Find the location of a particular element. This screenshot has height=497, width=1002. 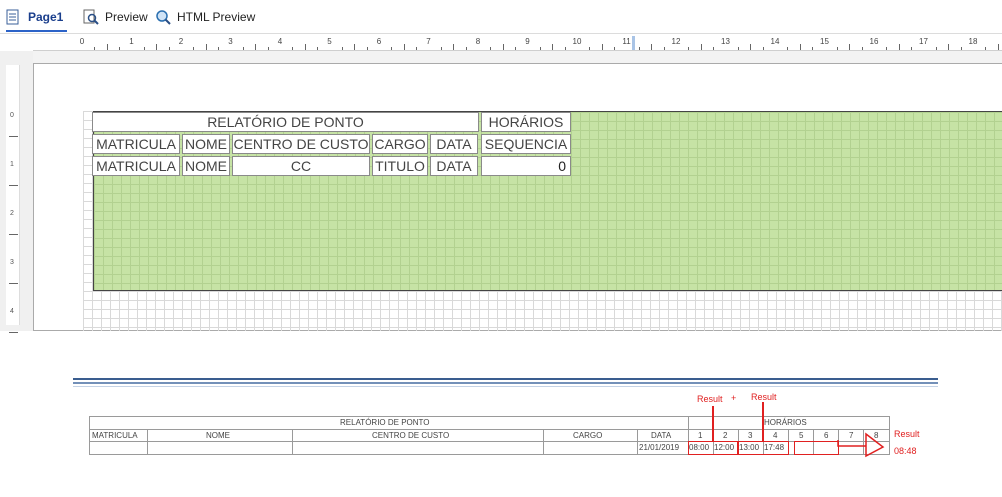

header-data: DATA is located at coordinates (454, 144).